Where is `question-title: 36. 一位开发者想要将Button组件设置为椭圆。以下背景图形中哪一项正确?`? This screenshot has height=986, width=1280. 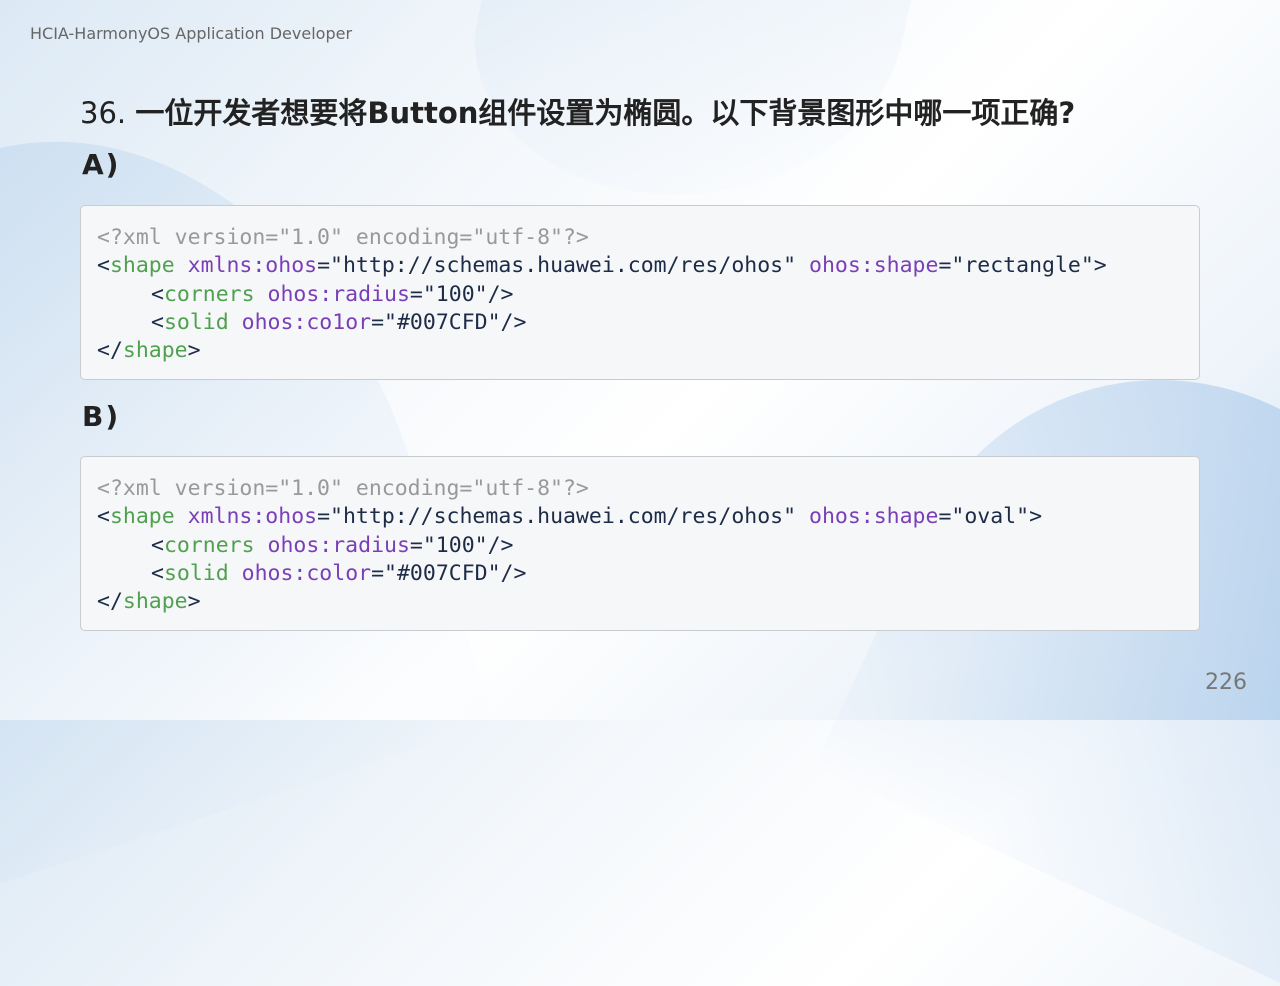 question-title: 36. 一位开发者想要将Button组件设置为椭圆。以下背景图形中哪一项正确? is located at coordinates (577, 111).